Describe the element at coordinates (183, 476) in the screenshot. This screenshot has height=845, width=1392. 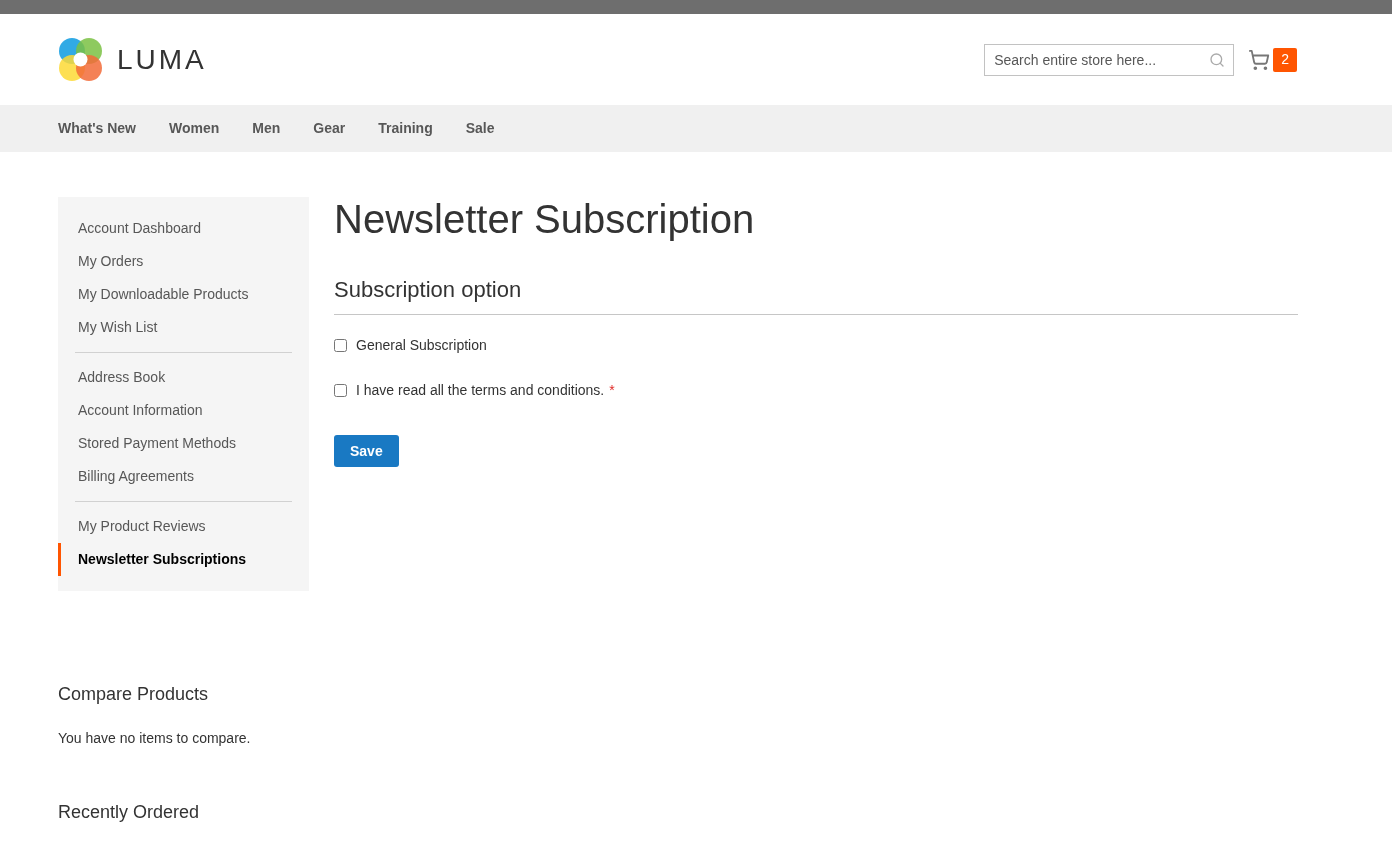
I see `sidebar-item: Billing Agreements` at that location.